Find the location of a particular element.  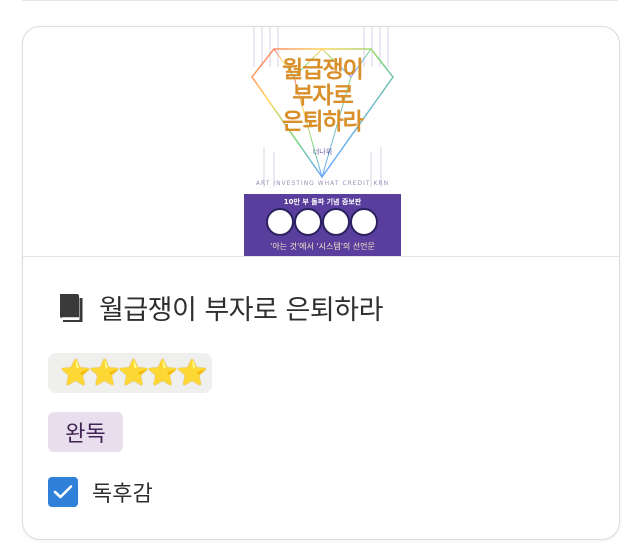

cover-title-line-2: 부자로 is located at coordinates (322, 96).